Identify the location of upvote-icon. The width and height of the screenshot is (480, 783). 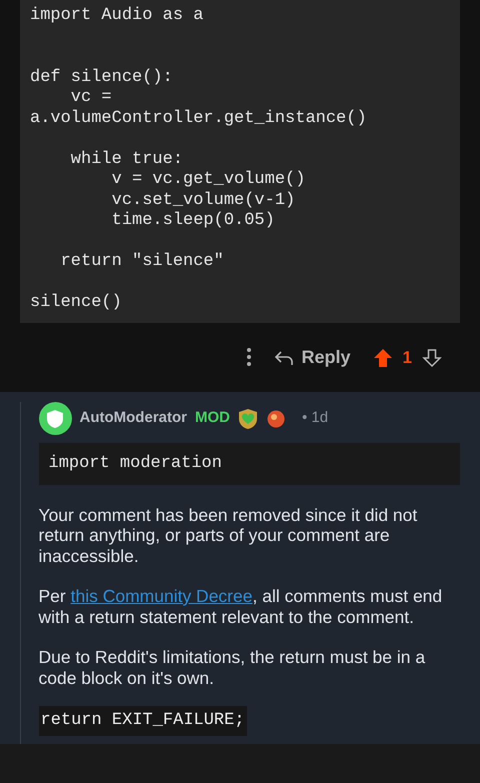
(382, 358).